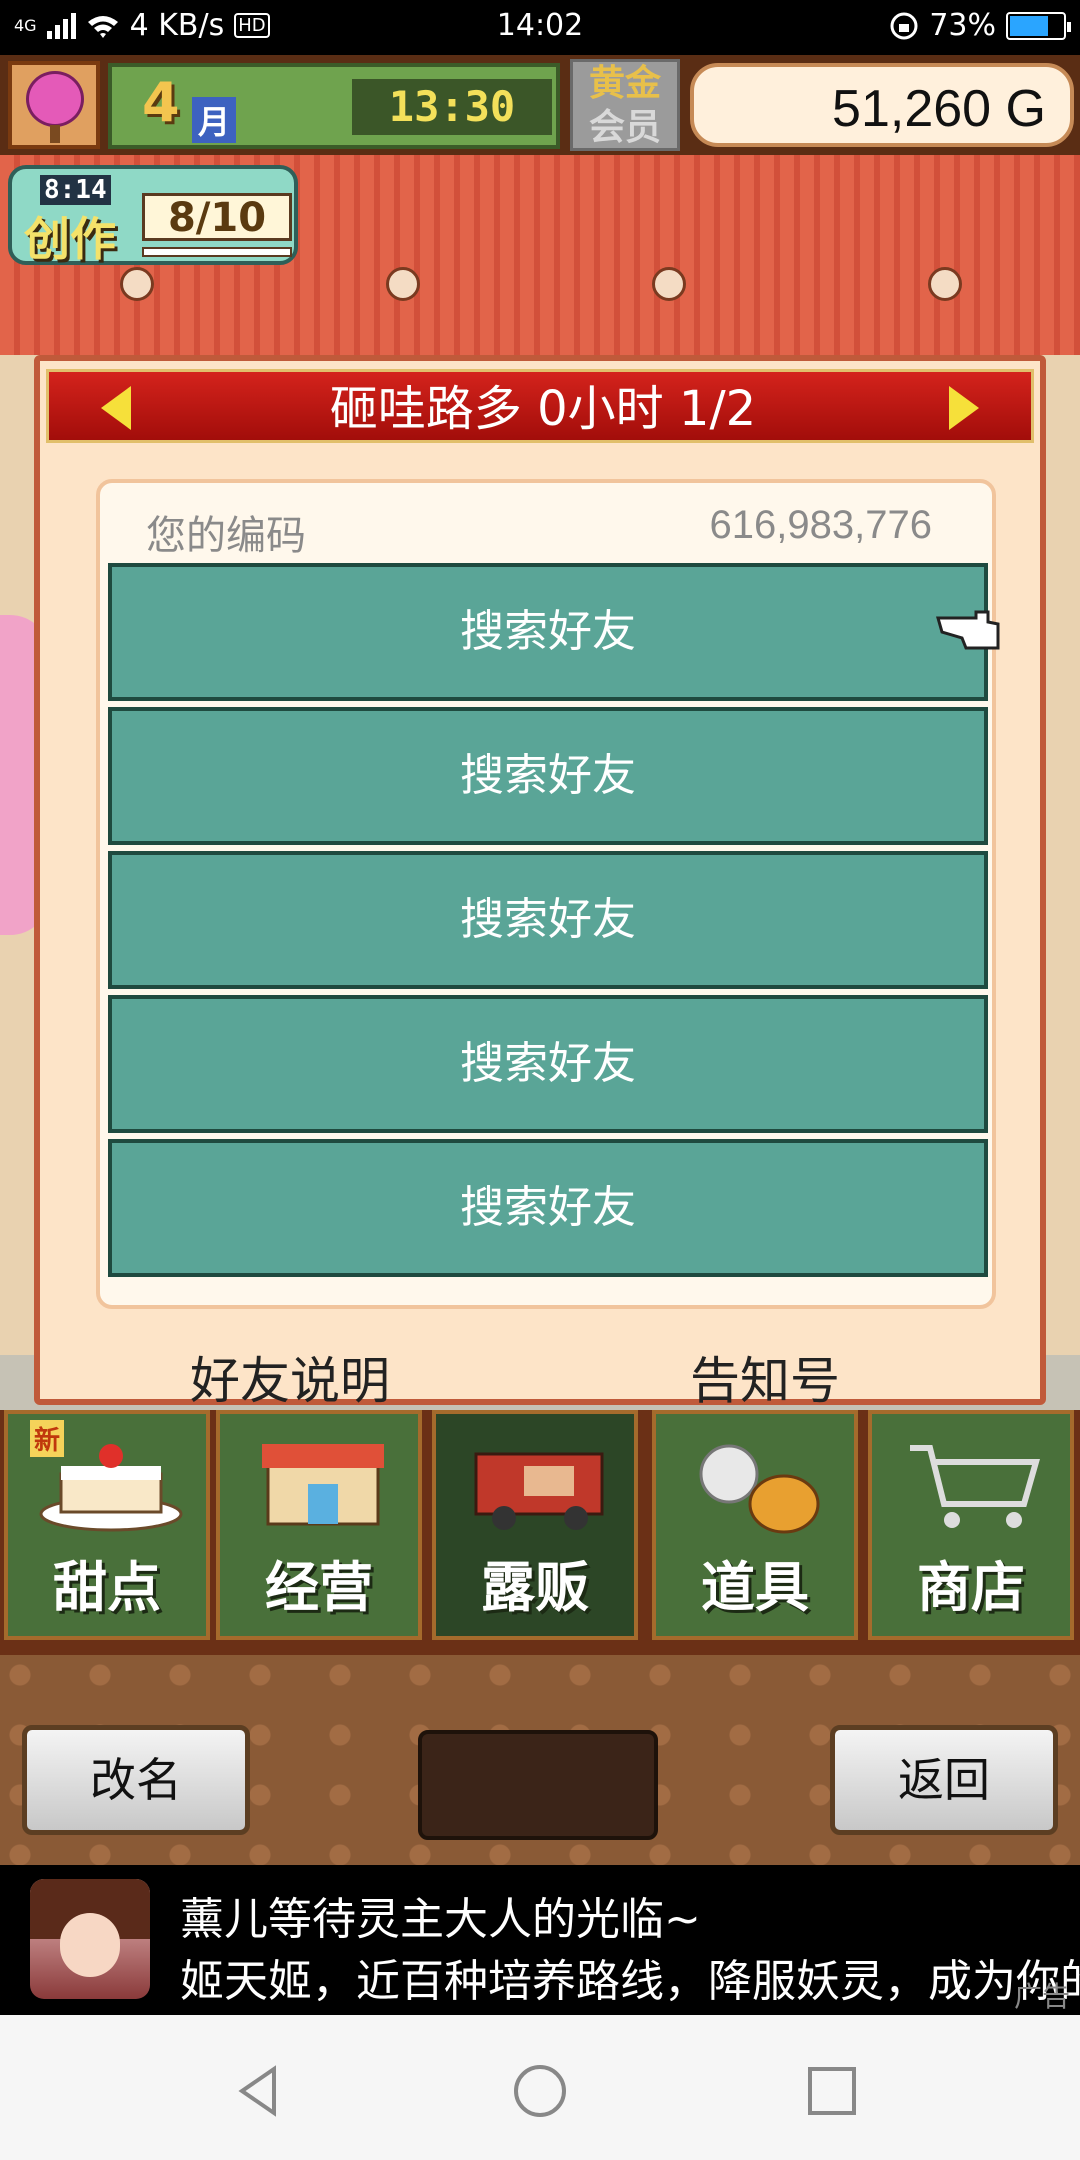 Image resolution: width=1080 pixels, height=2160 pixels. What do you see at coordinates (323, 1485) in the screenshot?
I see `shop-icon` at bounding box center [323, 1485].